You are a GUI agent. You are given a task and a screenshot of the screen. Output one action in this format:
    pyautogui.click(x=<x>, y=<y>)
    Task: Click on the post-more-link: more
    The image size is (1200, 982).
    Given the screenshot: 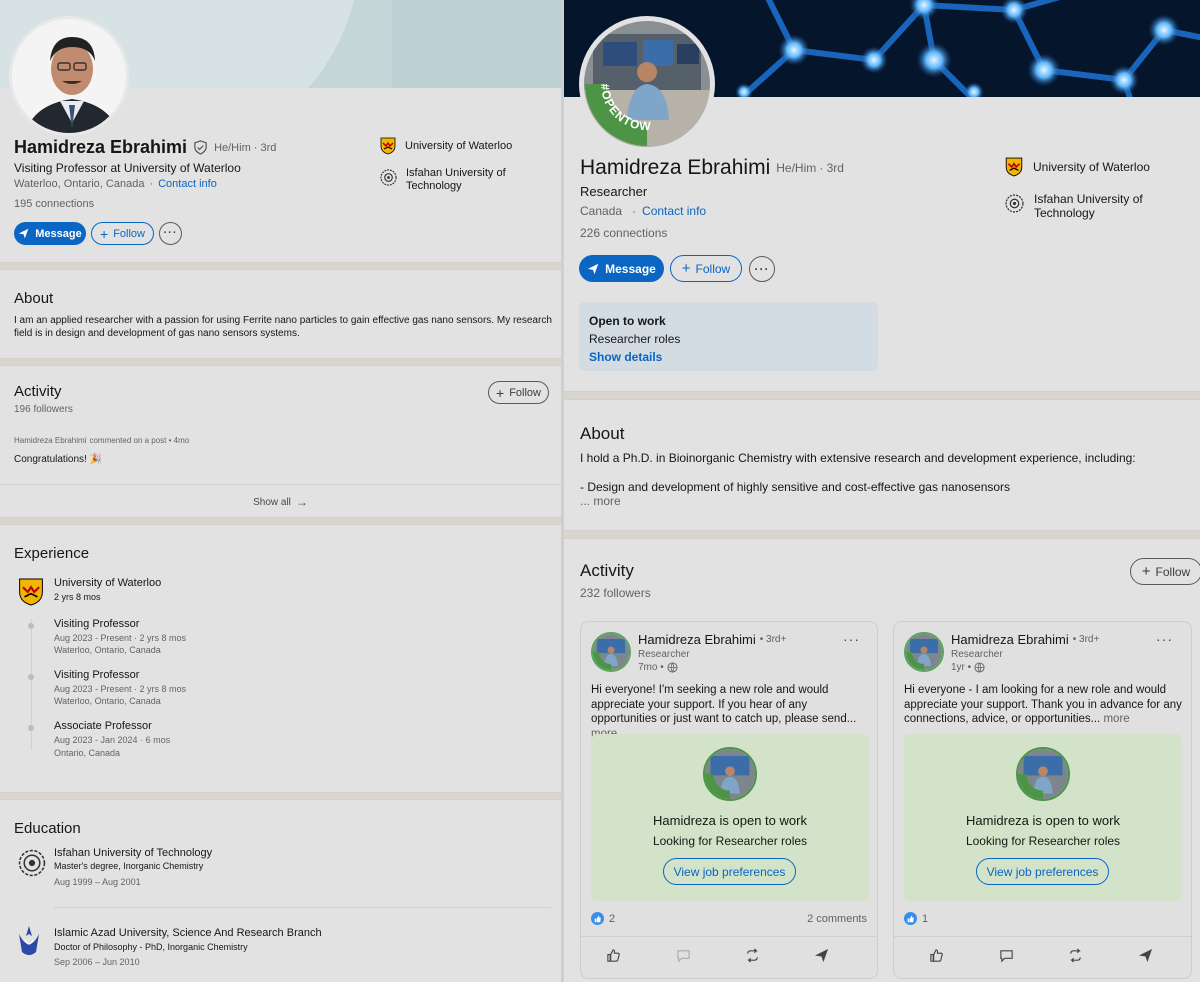 What is the action you would take?
    pyautogui.click(x=1116, y=719)
    